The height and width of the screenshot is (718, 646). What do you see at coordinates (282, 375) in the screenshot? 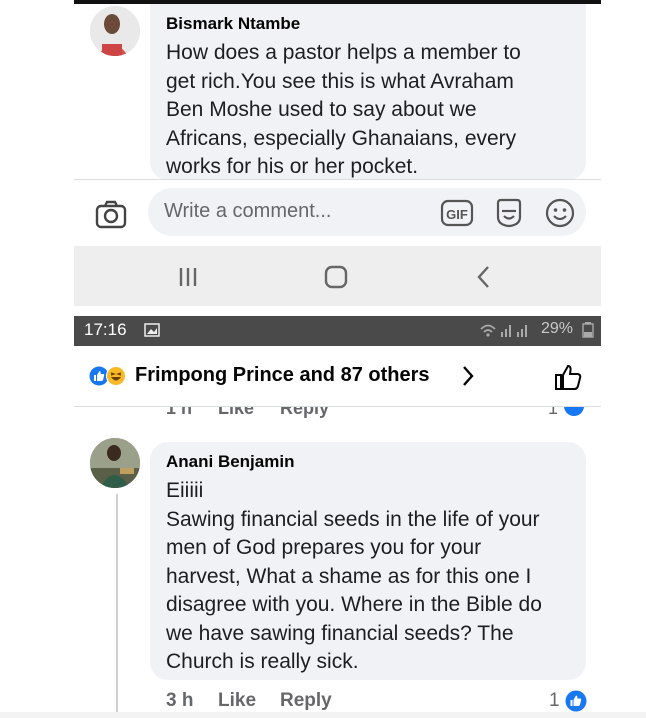
I see `reactors-summary: Frimpong Prince and 87 others` at bounding box center [282, 375].